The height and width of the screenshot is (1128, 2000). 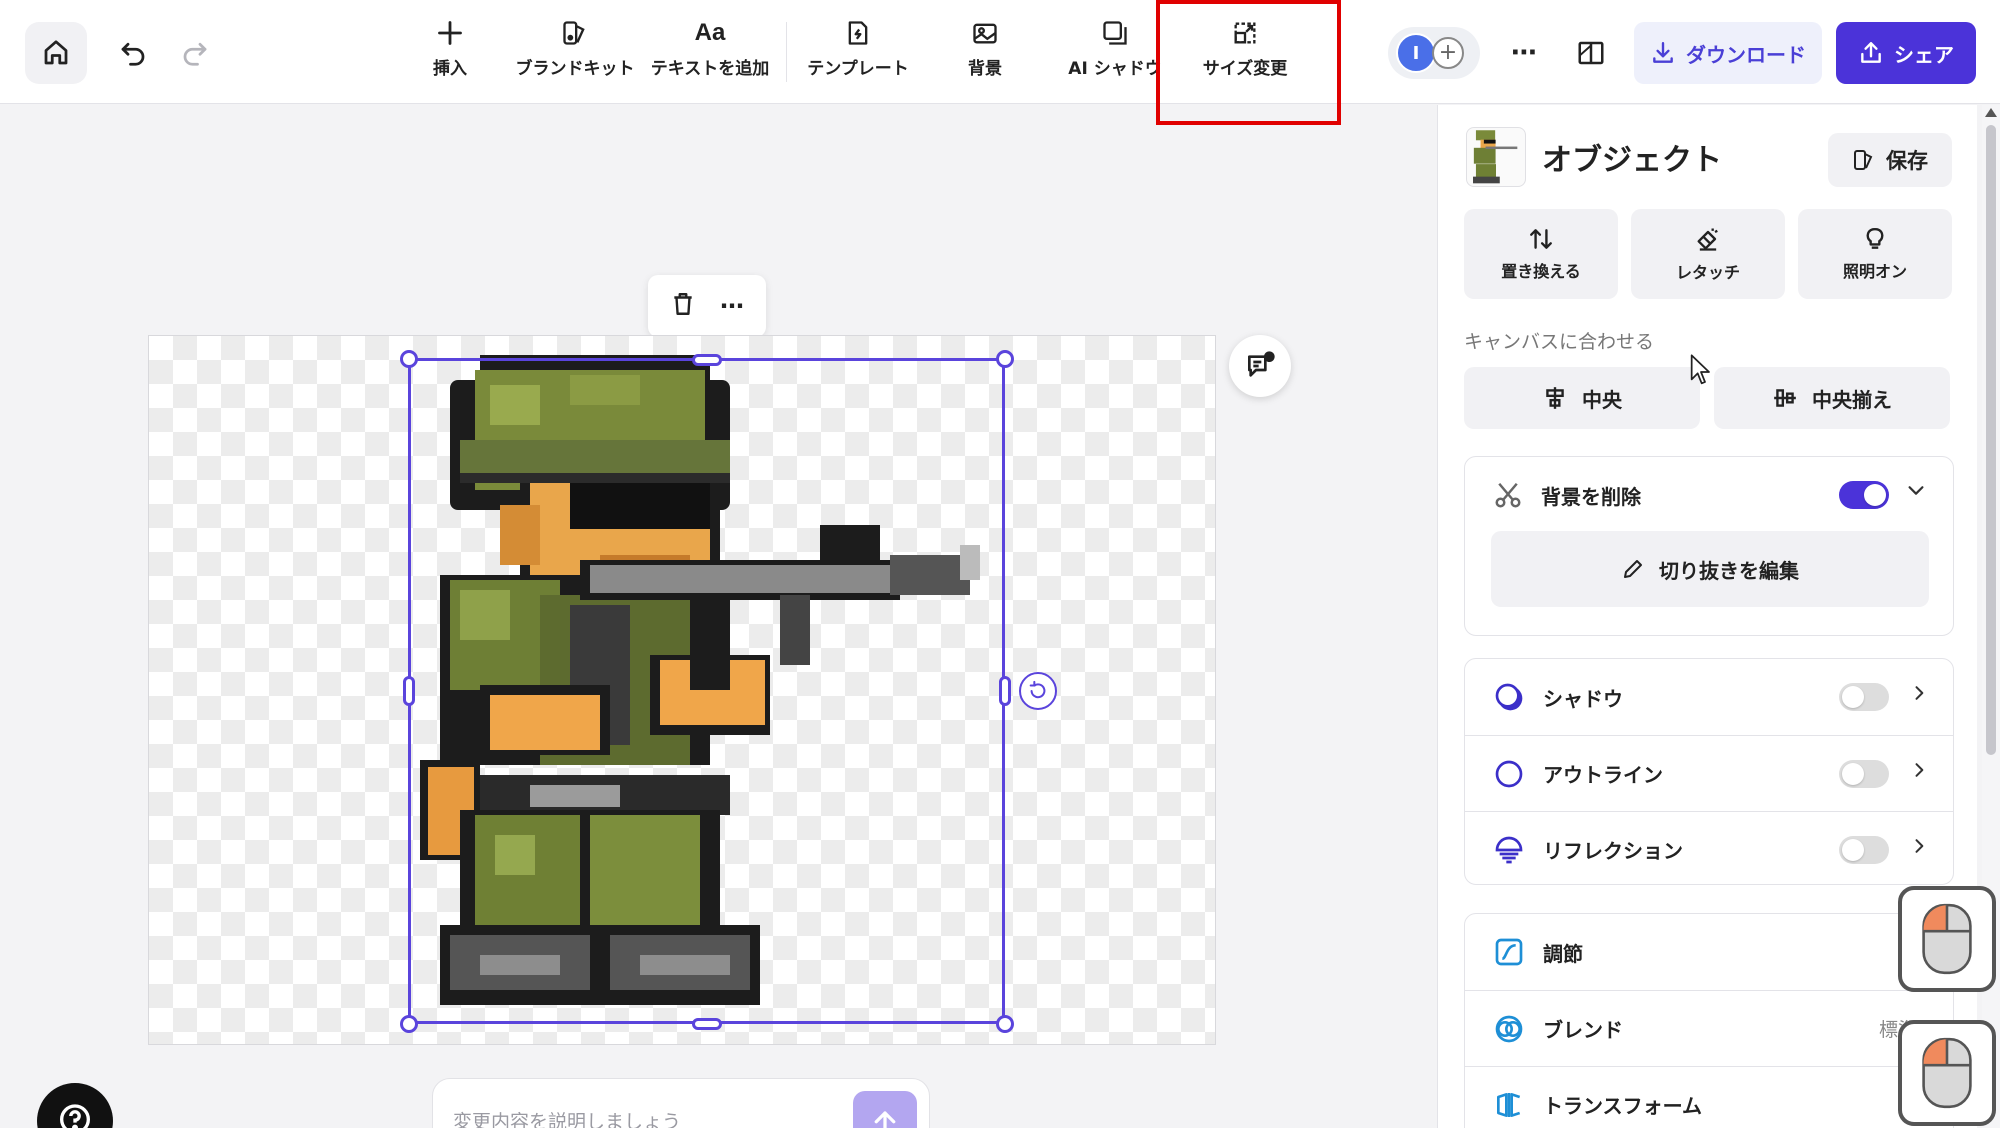 I want to click on reflection-icon, so click(x=1509, y=849).